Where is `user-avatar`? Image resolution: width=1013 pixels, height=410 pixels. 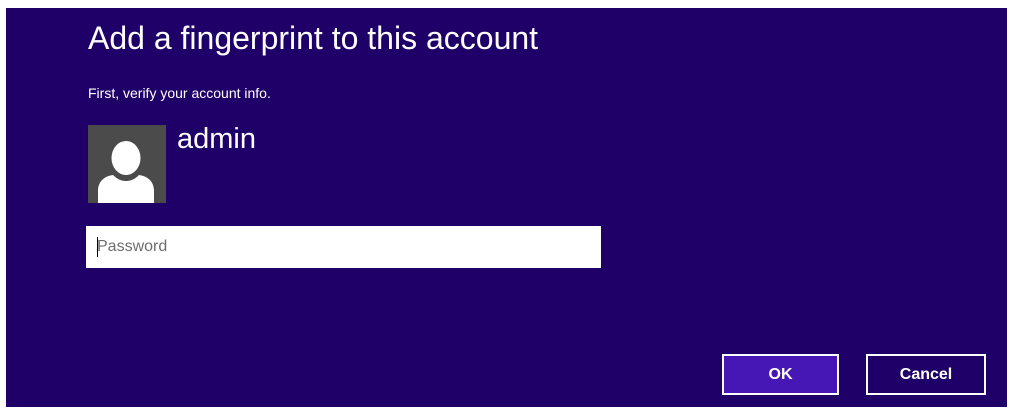 user-avatar is located at coordinates (127, 164).